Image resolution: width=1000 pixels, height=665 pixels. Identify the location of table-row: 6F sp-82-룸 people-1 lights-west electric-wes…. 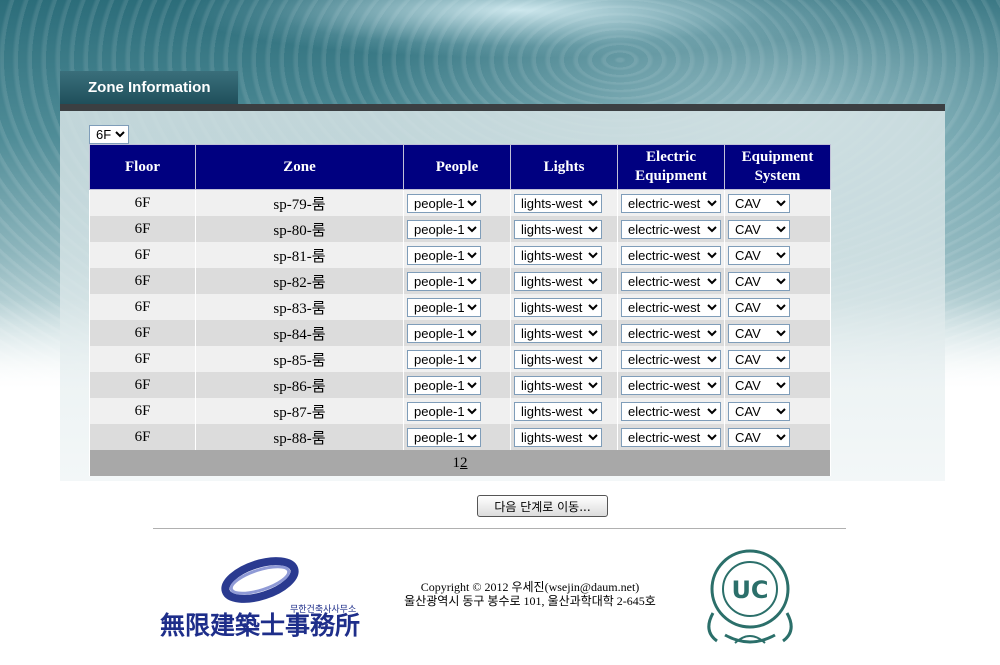
(460, 281).